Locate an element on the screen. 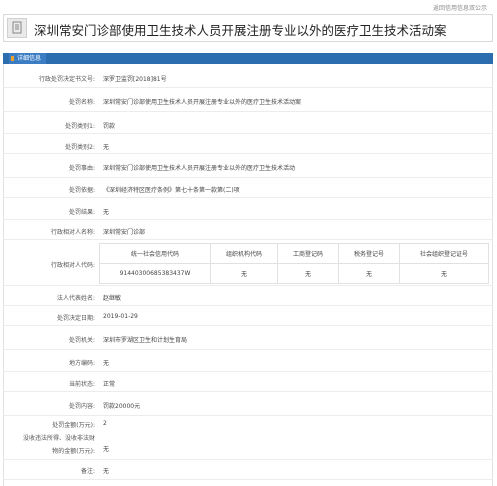 This screenshot has width=497, height=486. field-label: 法人代表姓名: is located at coordinates (75, 298).